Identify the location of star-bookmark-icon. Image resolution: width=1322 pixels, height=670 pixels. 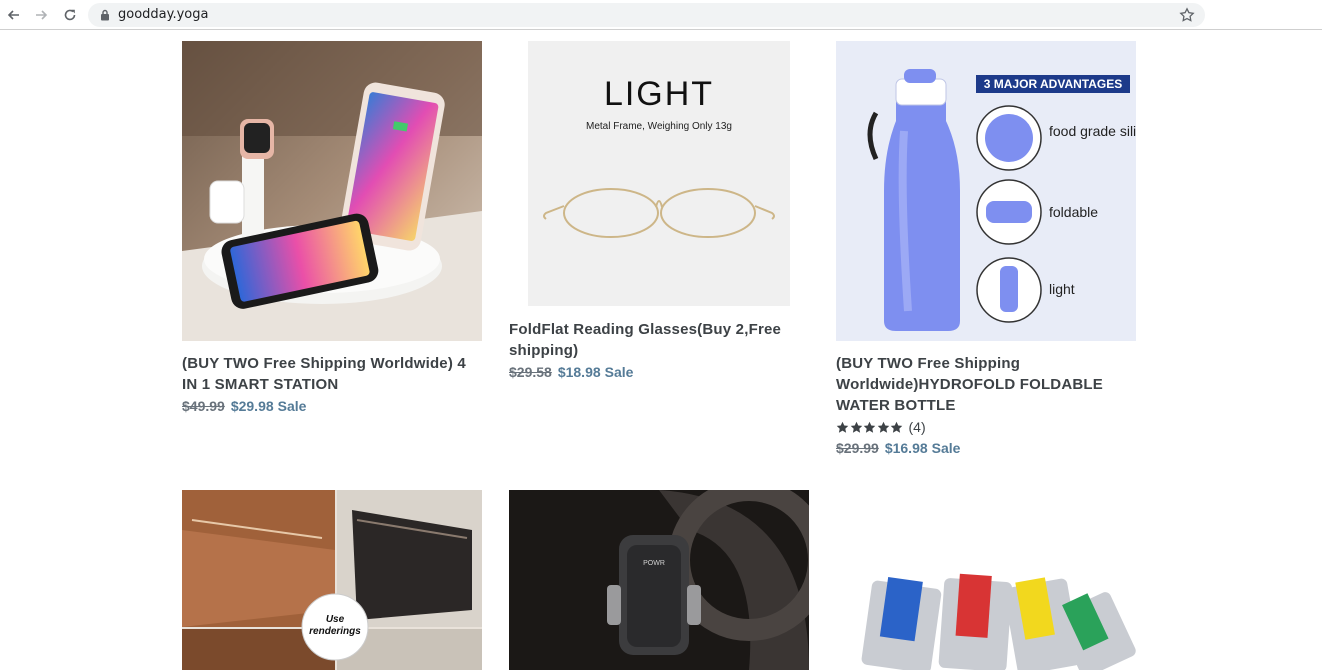
(1187, 15).